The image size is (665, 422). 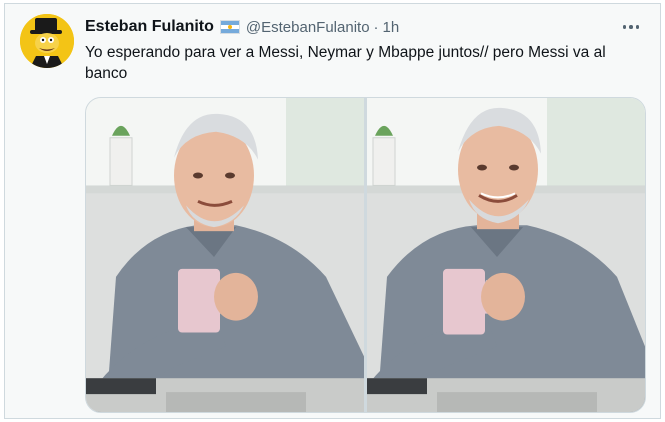 I want to click on user-handle: @EstebanFulanito, so click(x=308, y=27).